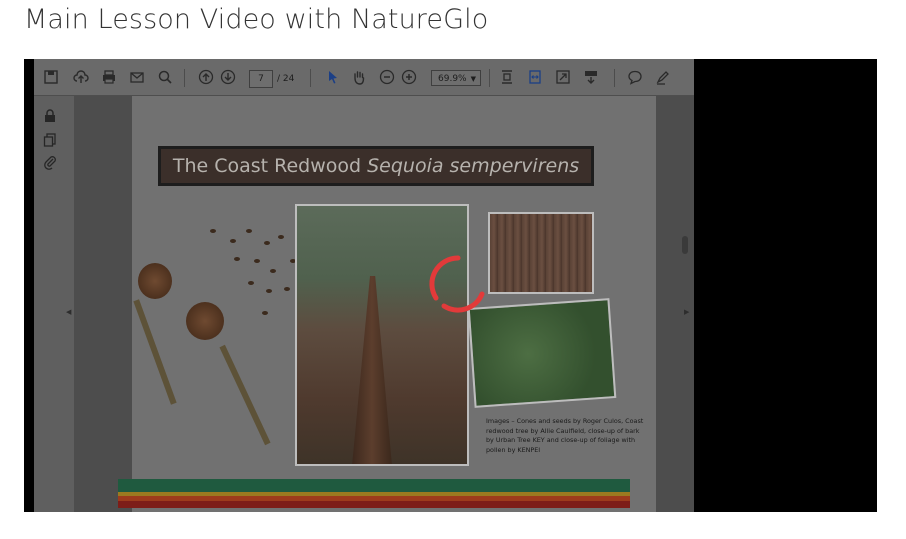  What do you see at coordinates (374, 504) in the screenshot?
I see `band-red` at bounding box center [374, 504].